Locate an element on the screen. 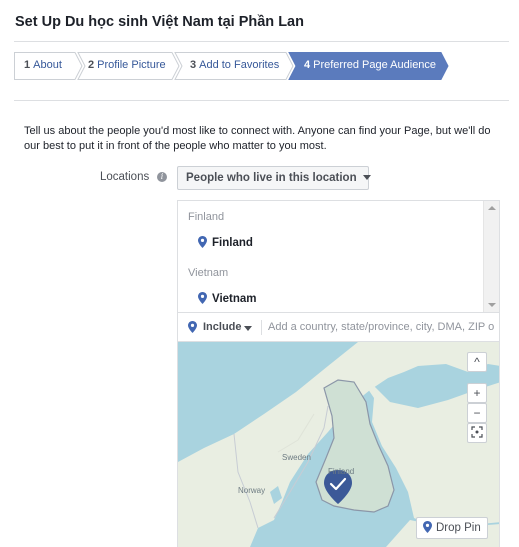 Image resolution: width=519 pixels, height=547 pixels. drop-pin-label: Drop Pin is located at coordinates (458, 528).